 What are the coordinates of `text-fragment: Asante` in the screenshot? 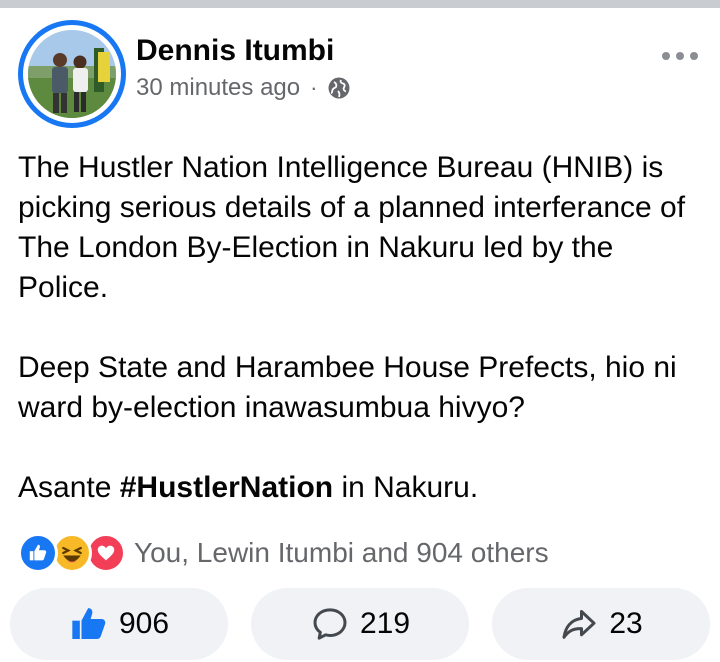 It's located at (69, 487).